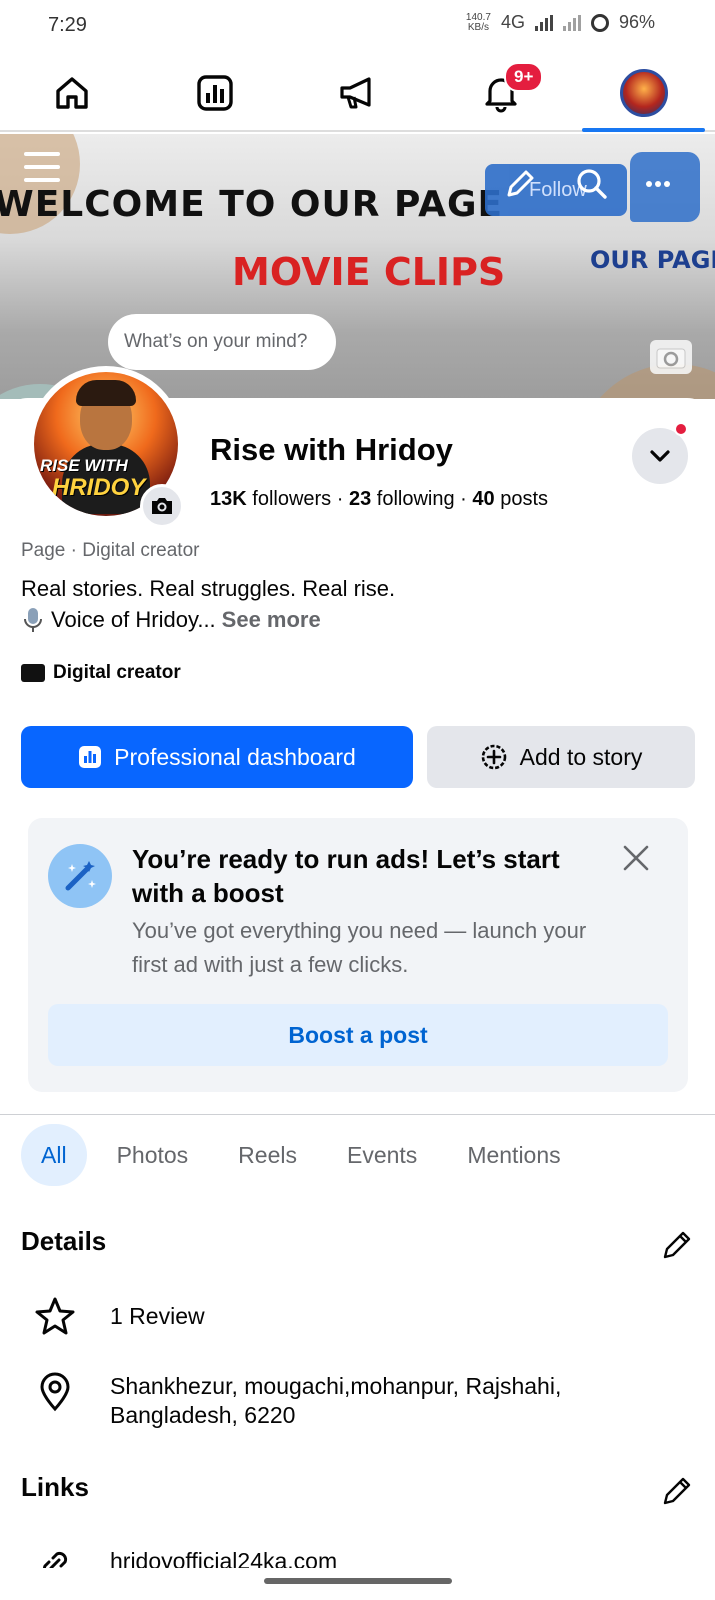 The image size is (715, 1600). What do you see at coordinates (513, 1155) in the screenshot?
I see `tab-mentions: Mentions` at bounding box center [513, 1155].